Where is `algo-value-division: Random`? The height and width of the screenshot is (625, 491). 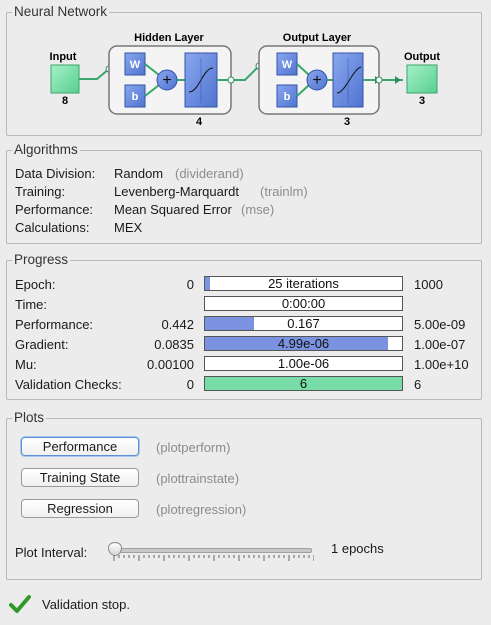
algo-value-division: Random is located at coordinates (139, 173).